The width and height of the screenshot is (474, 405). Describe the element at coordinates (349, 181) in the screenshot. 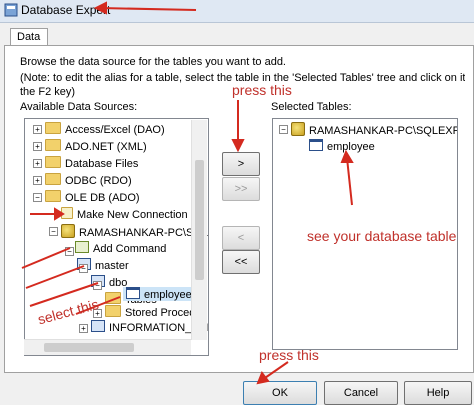

I see `arrow-selected-table` at that location.